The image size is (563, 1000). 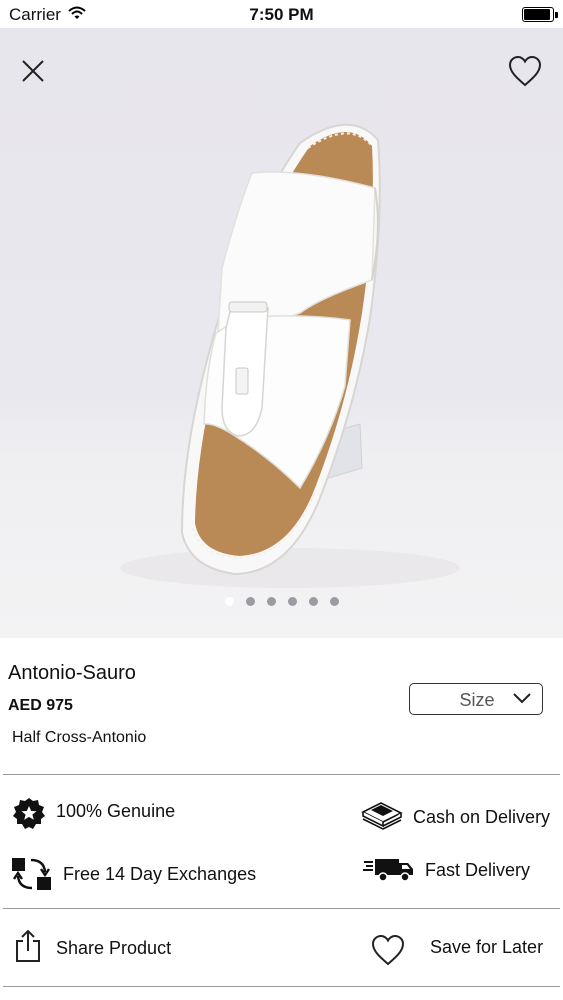 I want to click on feature-genuine: 100% Genuine, so click(x=116, y=811).